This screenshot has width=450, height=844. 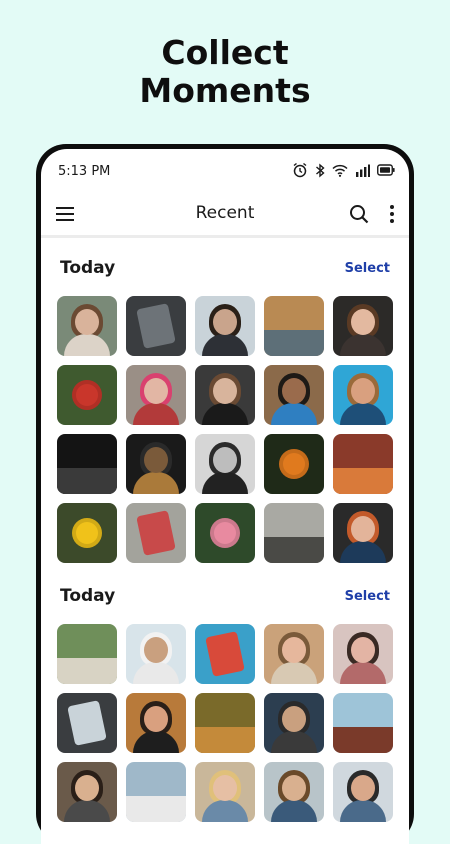 What do you see at coordinates (359, 216) in the screenshot?
I see `search-icon` at bounding box center [359, 216].